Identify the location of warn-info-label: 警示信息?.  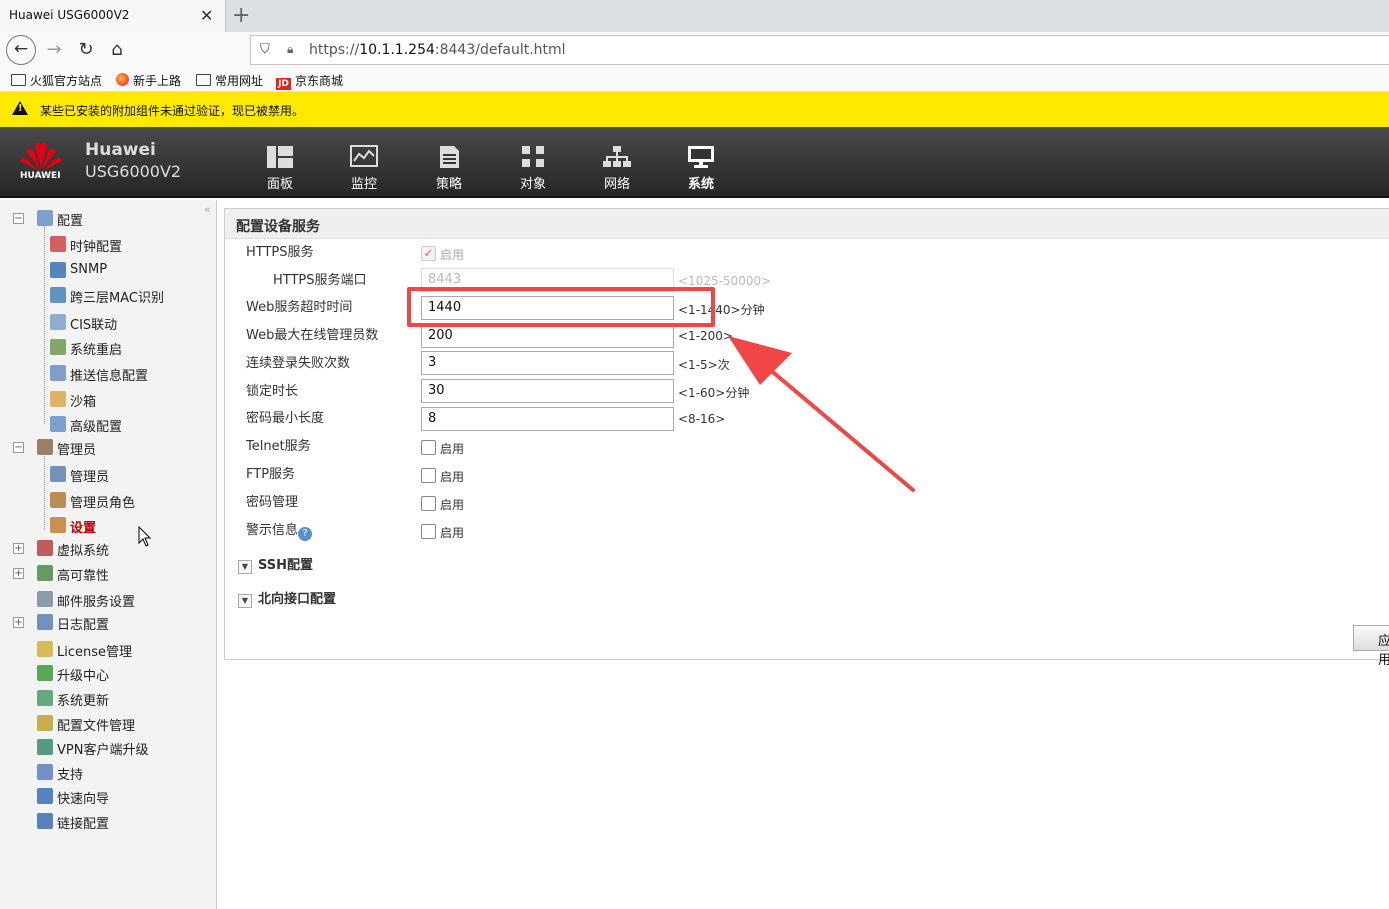
(279, 530).